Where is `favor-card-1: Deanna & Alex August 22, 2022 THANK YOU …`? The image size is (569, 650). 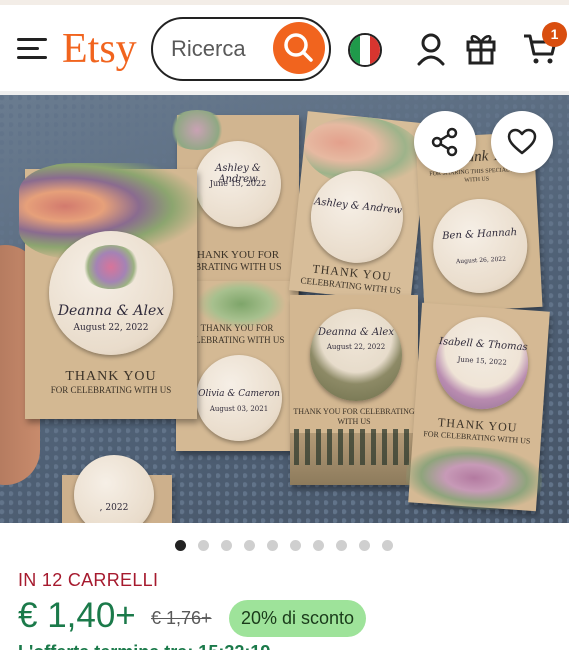 favor-card-1: Deanna & Alex August 22, 2022 THANK YOU … is located at coordinates (111, 291).